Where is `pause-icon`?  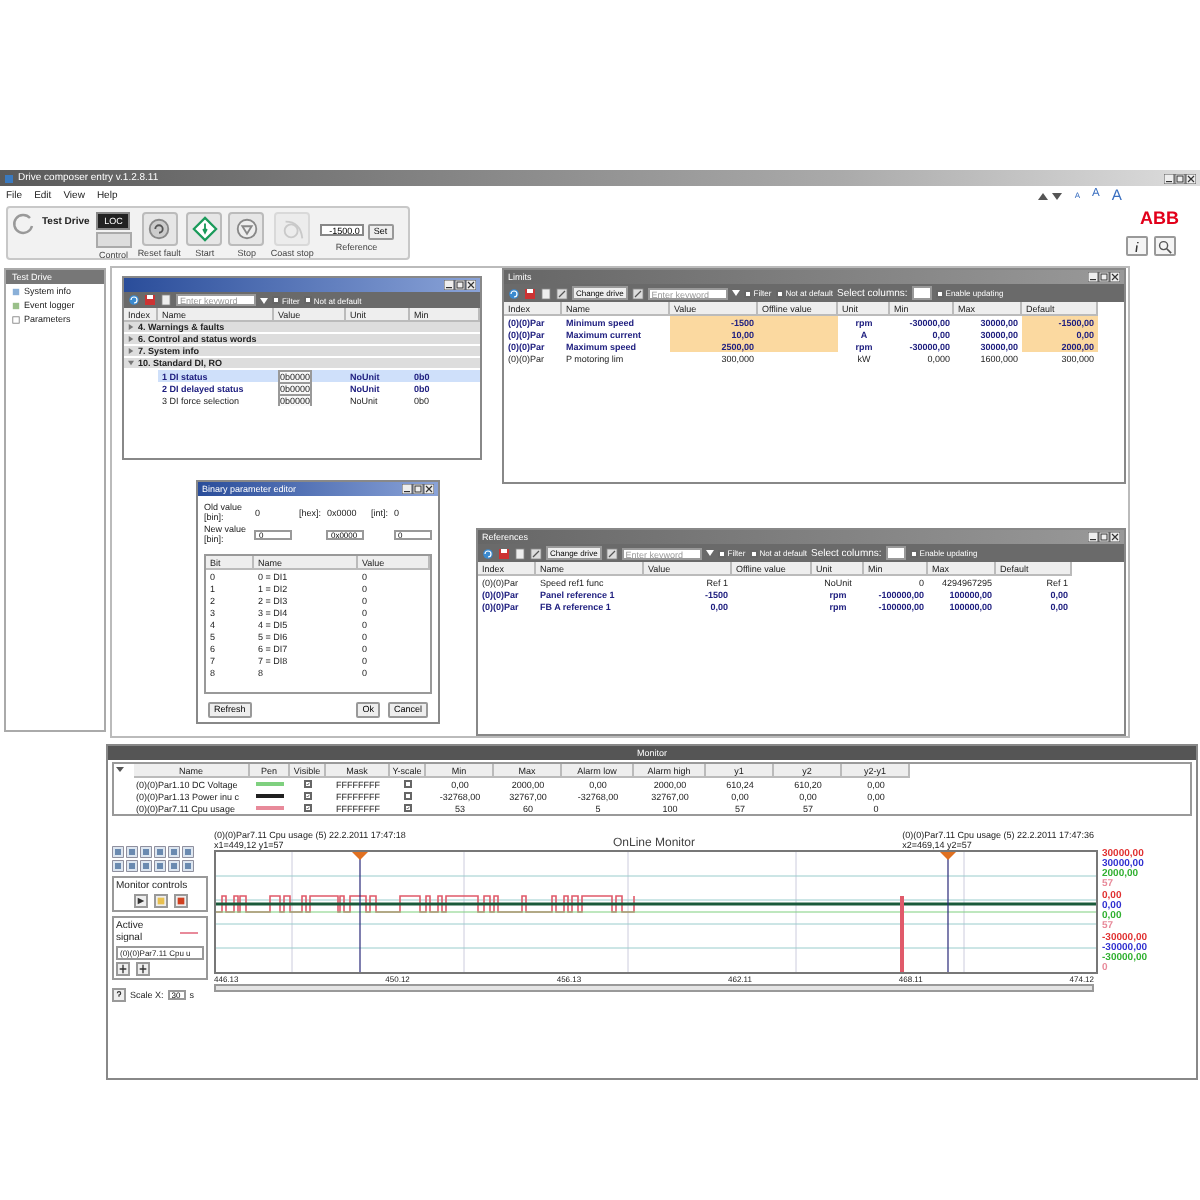 pause-icon is located at coordinates (160, 901).